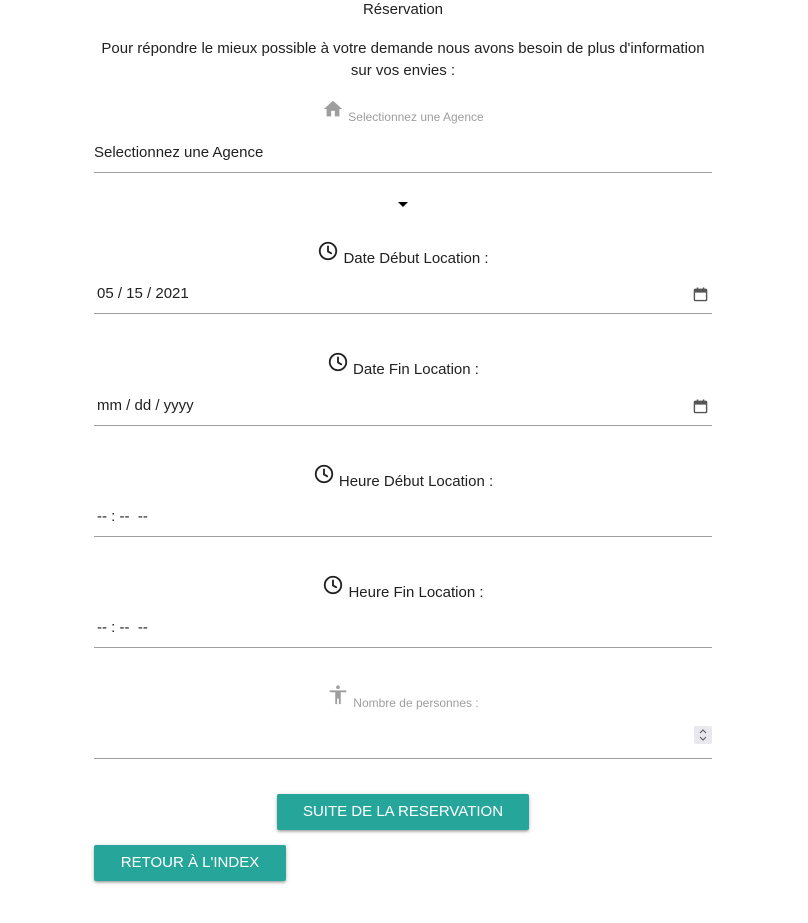 The height and width of the screenshot is (923, 808). Describe the element at coordinates (122, 516) in the screenshot. I see `heure-debut-value: -- : -- --` at that location.